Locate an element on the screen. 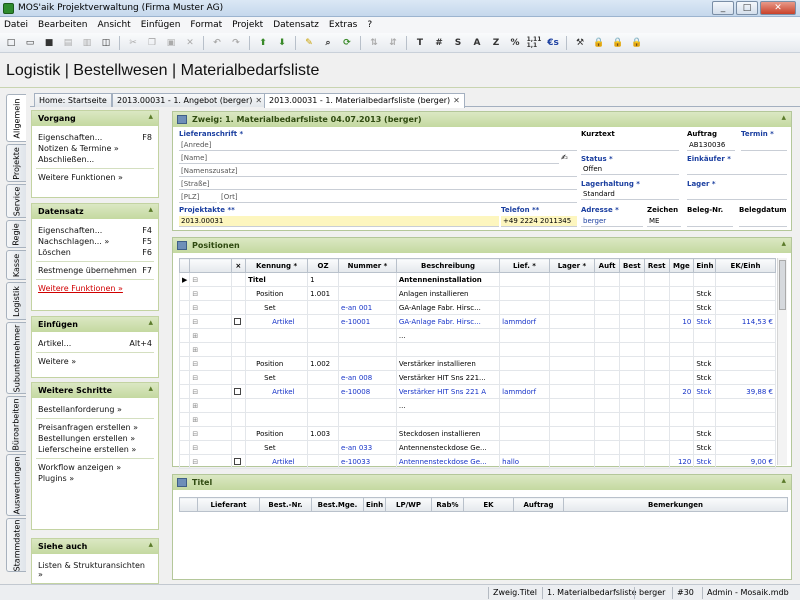 The image size is (800, 600). table-cell: Titel is located at coordinates (277, 279).